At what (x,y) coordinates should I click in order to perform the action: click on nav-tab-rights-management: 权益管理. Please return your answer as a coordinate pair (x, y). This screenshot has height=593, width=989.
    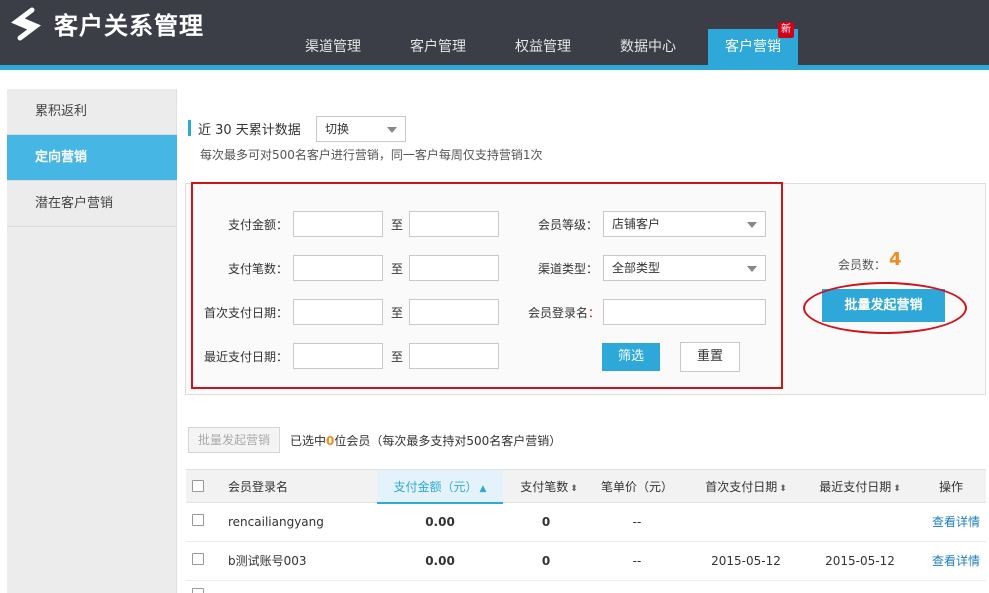
    Looking at the image, I should click on (543, 47).